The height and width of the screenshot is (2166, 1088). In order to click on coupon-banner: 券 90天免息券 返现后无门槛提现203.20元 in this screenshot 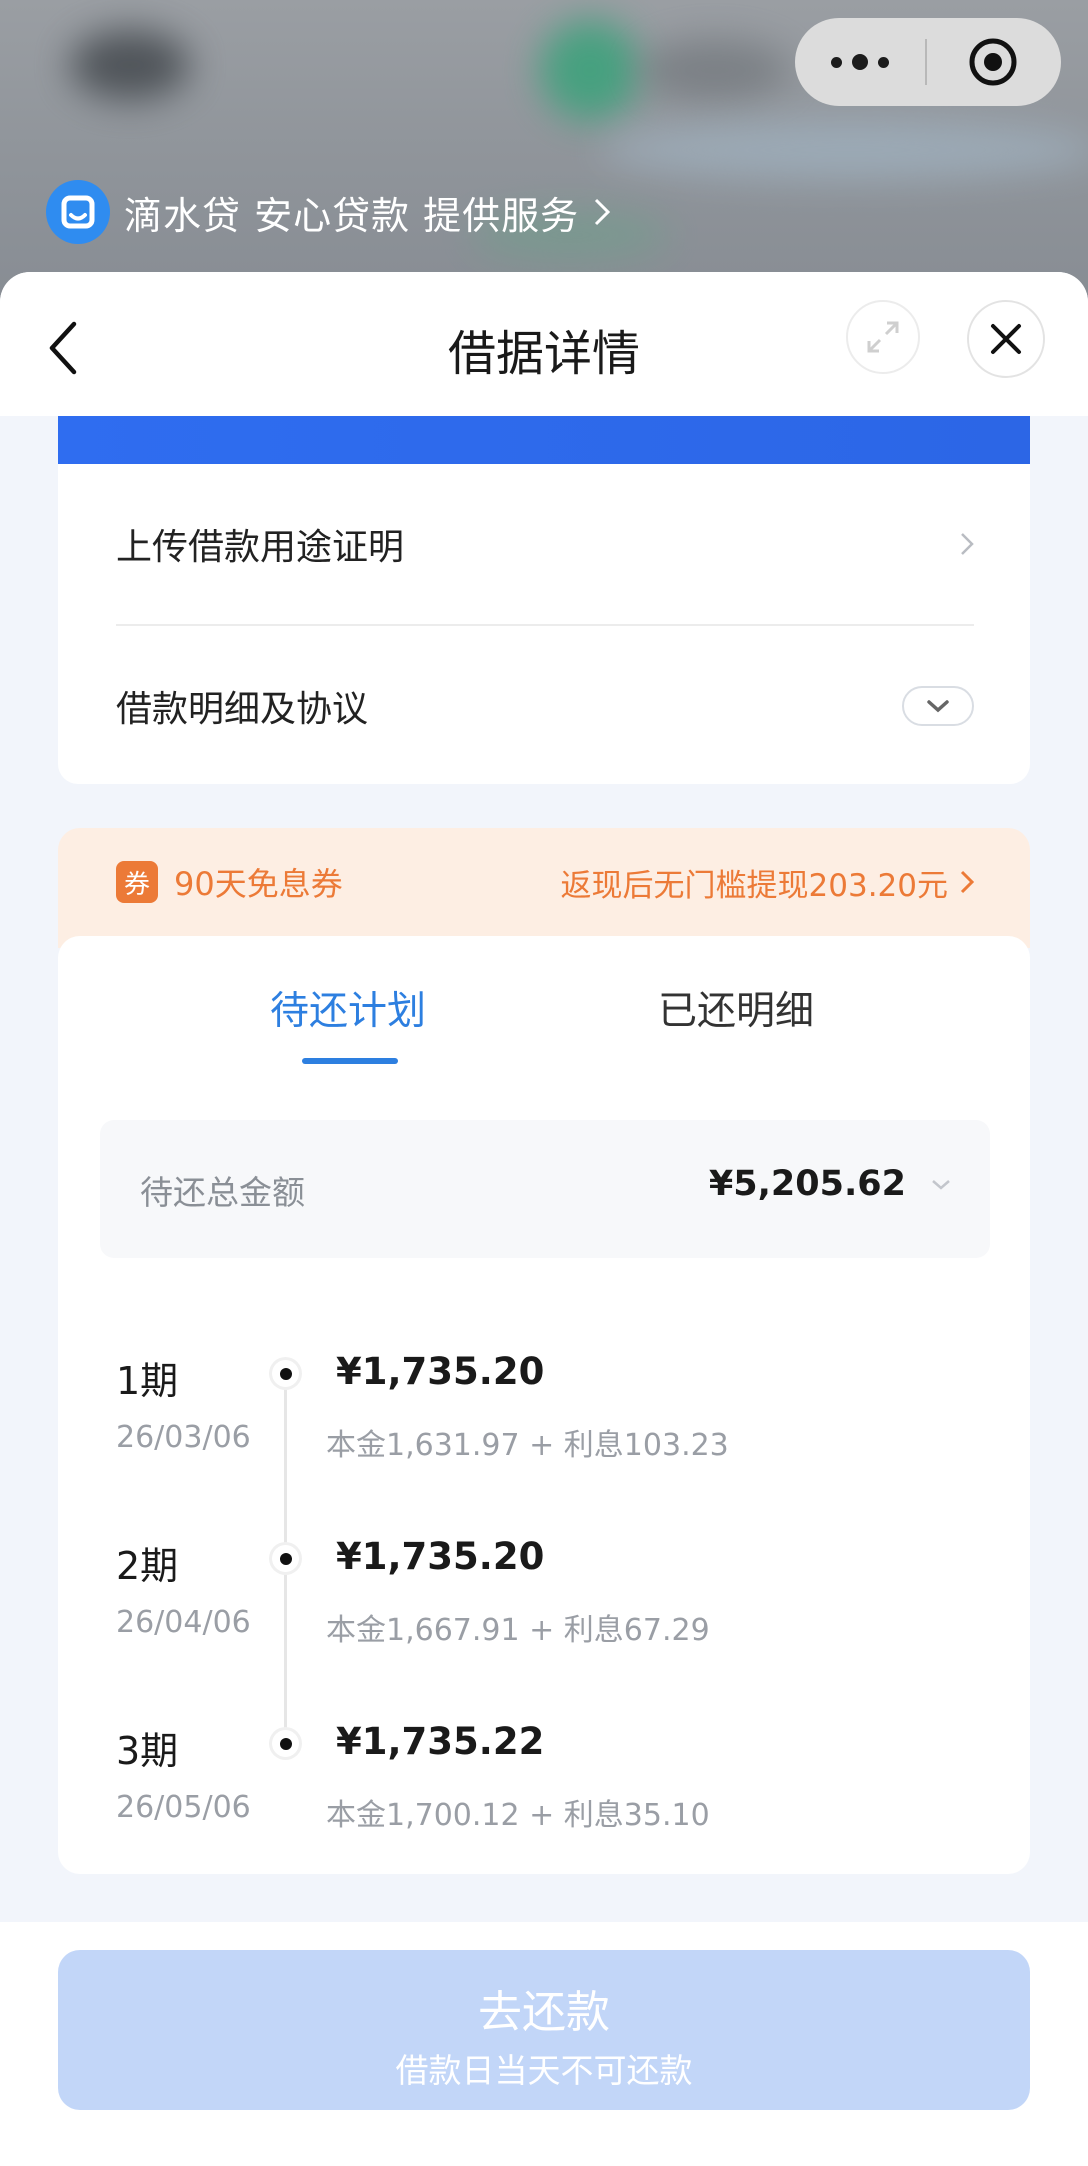, I will do `click(544, 888)`.